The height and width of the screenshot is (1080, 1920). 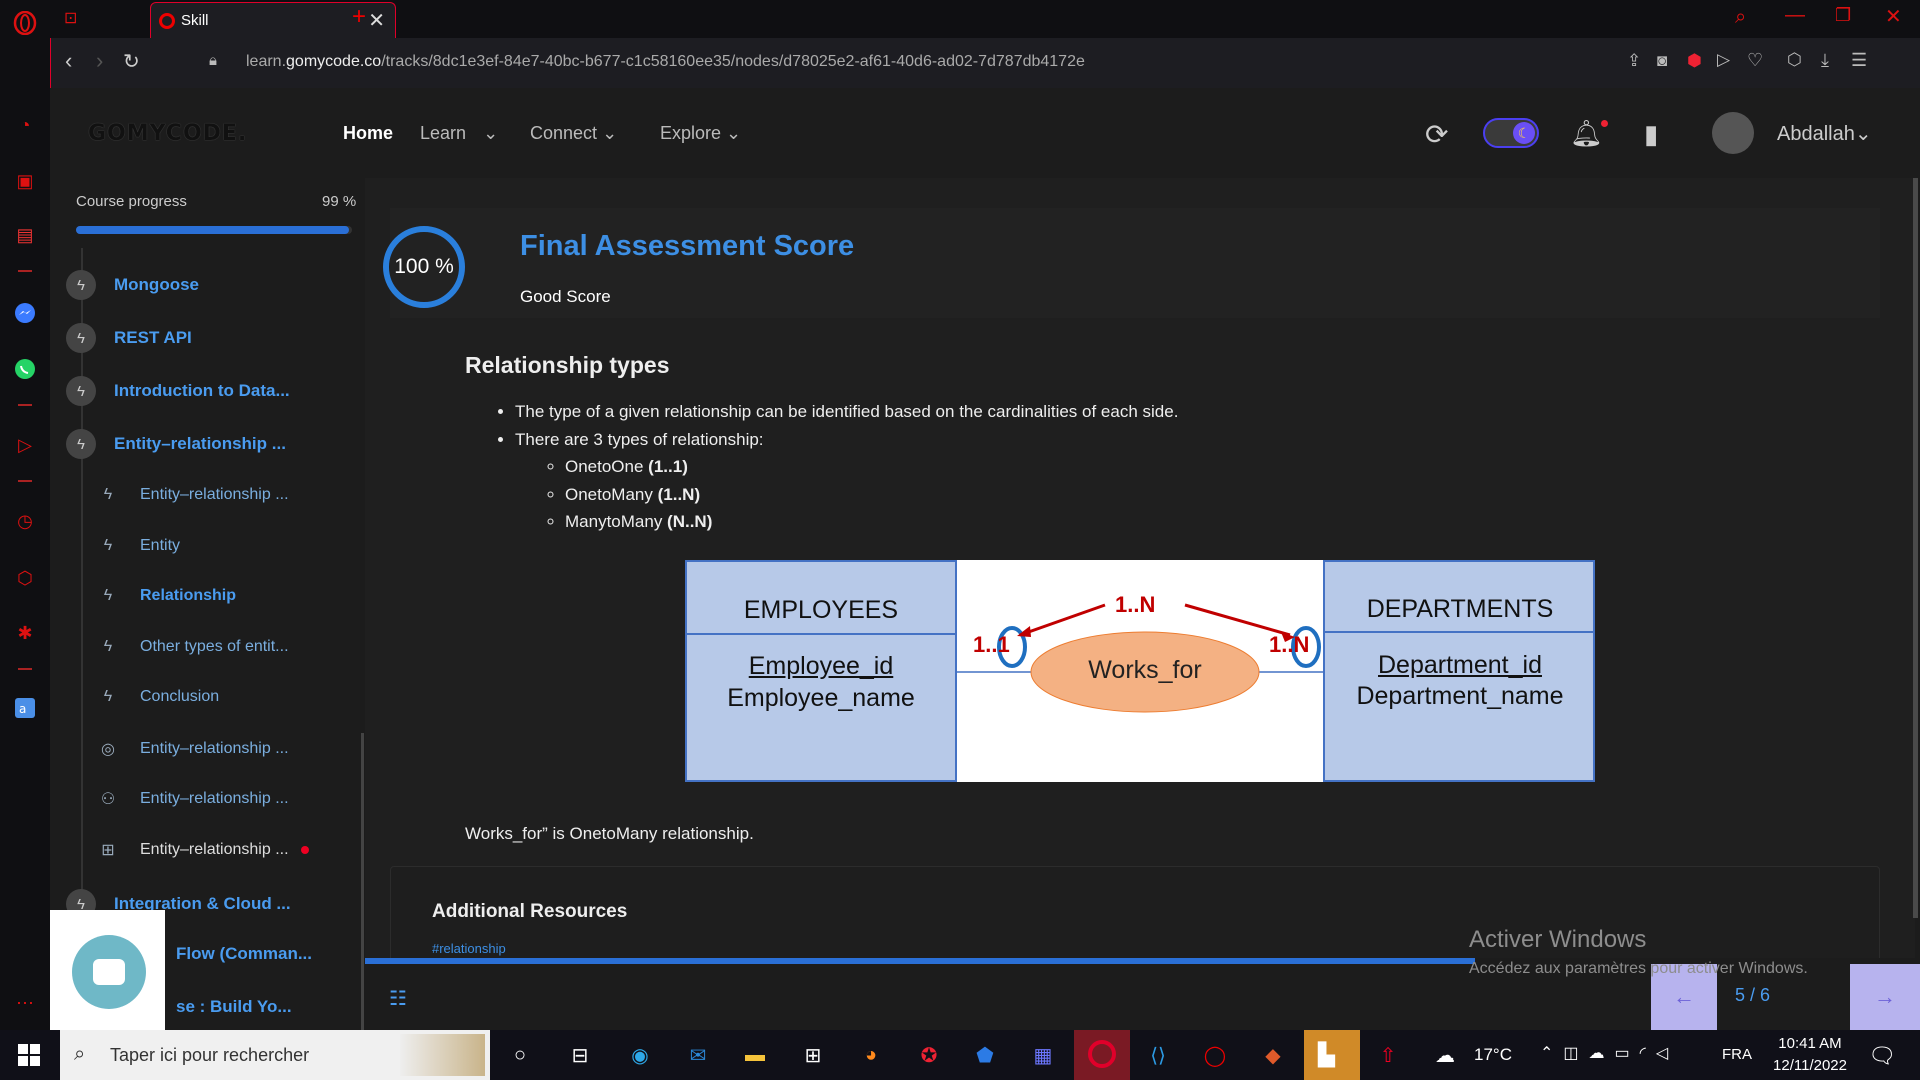 What do you see at coordinates (1825, 60) in the screenshot?
I see `download-icon: ⤓` at bounding box center [1825, 60].